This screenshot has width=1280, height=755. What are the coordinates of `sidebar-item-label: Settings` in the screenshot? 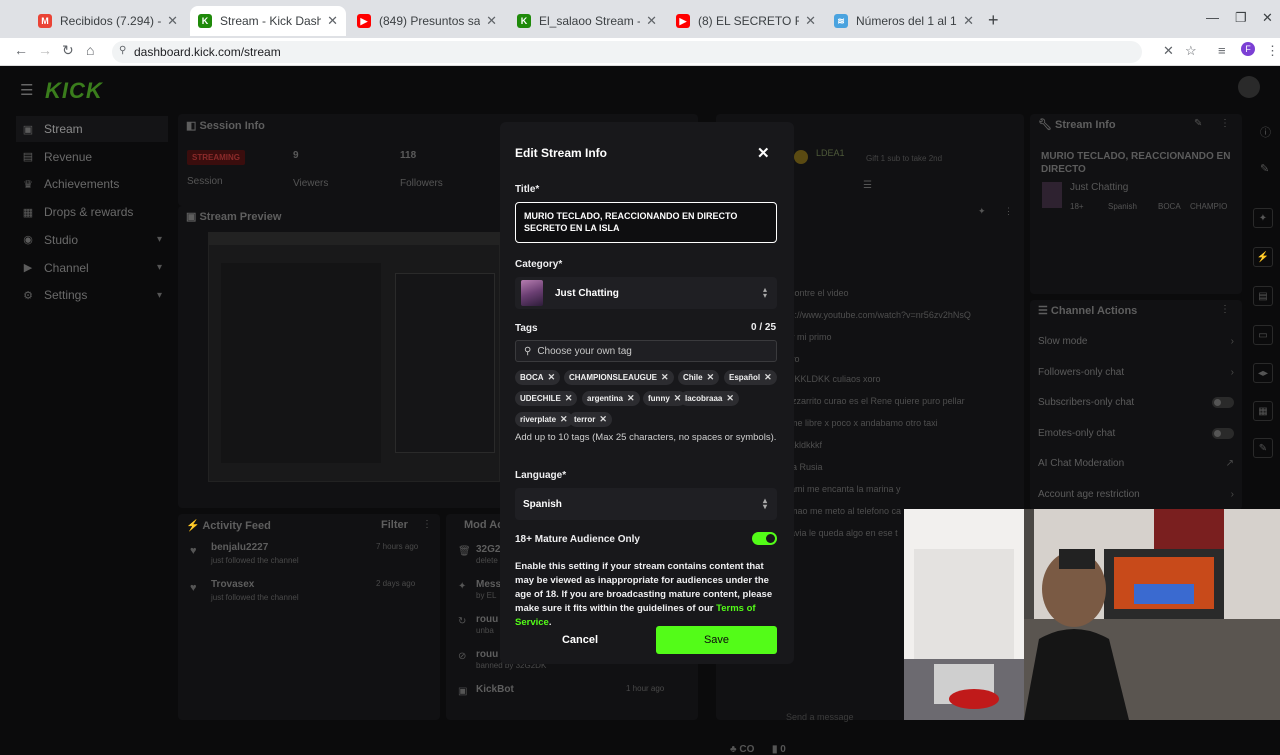 It's located at (66, 295).